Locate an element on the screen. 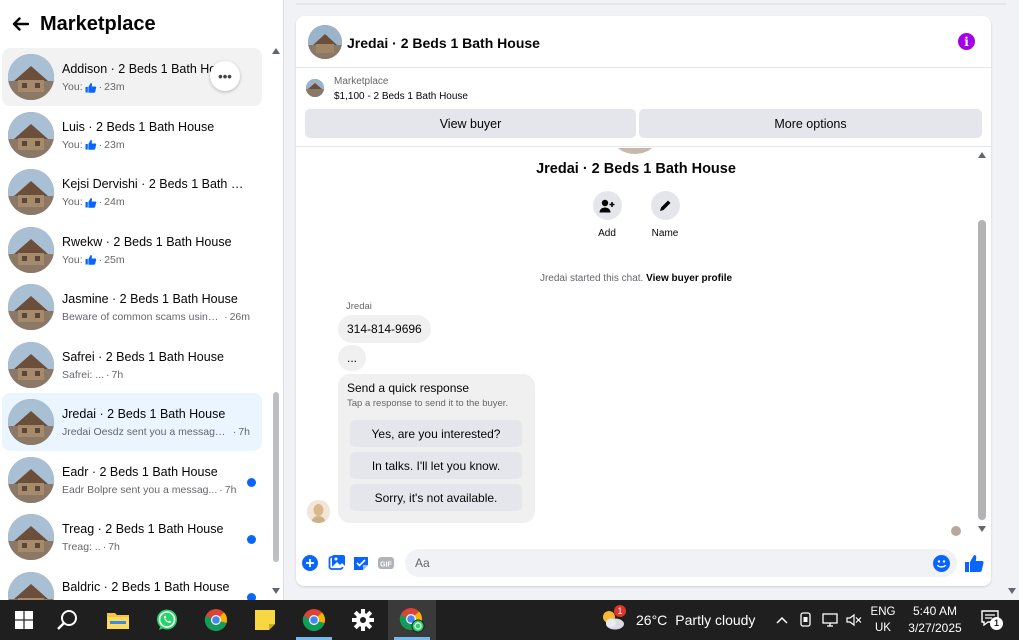 The image size is (1019, 640). sender-name: Jredai is located at coordinates (359, 306).